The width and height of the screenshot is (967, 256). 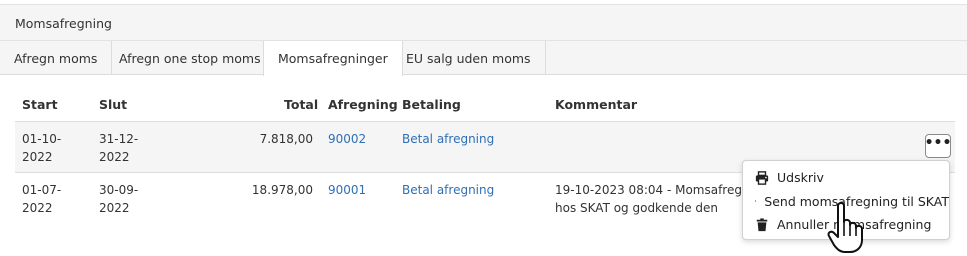 I want to click on column-header-slut: Slut, so click(x=113, y=104).